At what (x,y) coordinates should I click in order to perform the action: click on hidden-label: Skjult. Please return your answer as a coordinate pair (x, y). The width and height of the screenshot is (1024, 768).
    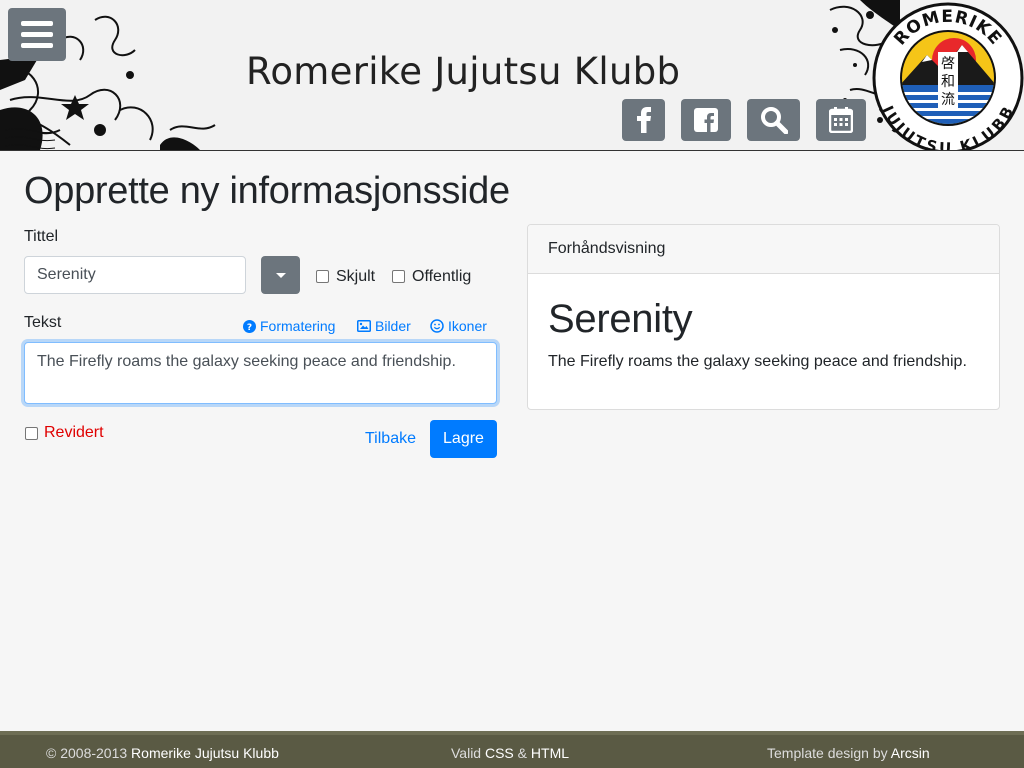
    Looking at the image, I should click on (355, 277).